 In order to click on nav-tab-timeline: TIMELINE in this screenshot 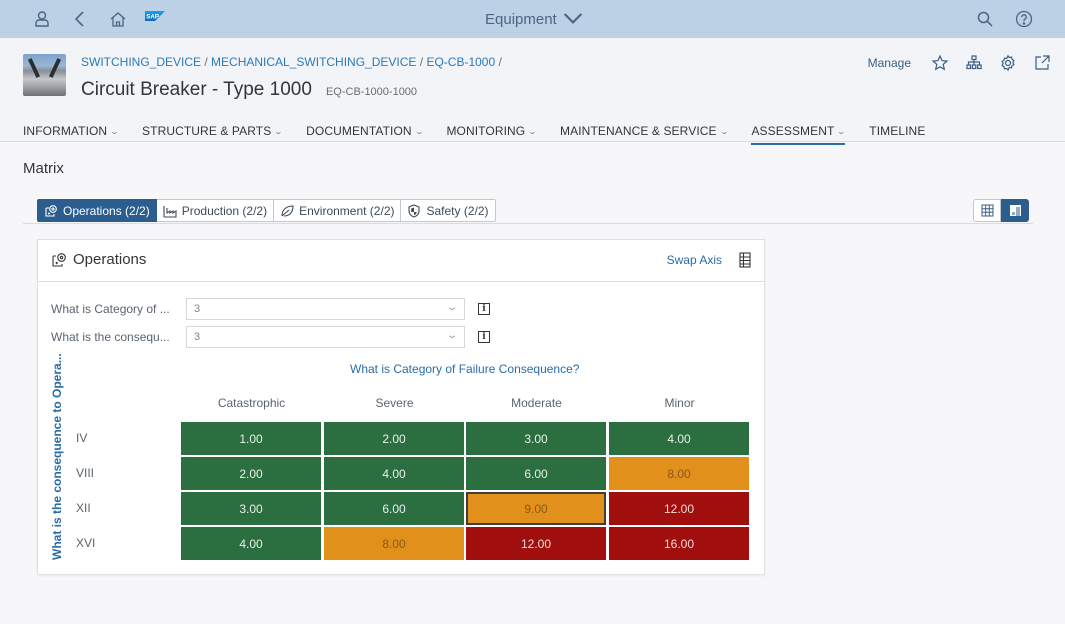, I will do `click(897, 131)`.